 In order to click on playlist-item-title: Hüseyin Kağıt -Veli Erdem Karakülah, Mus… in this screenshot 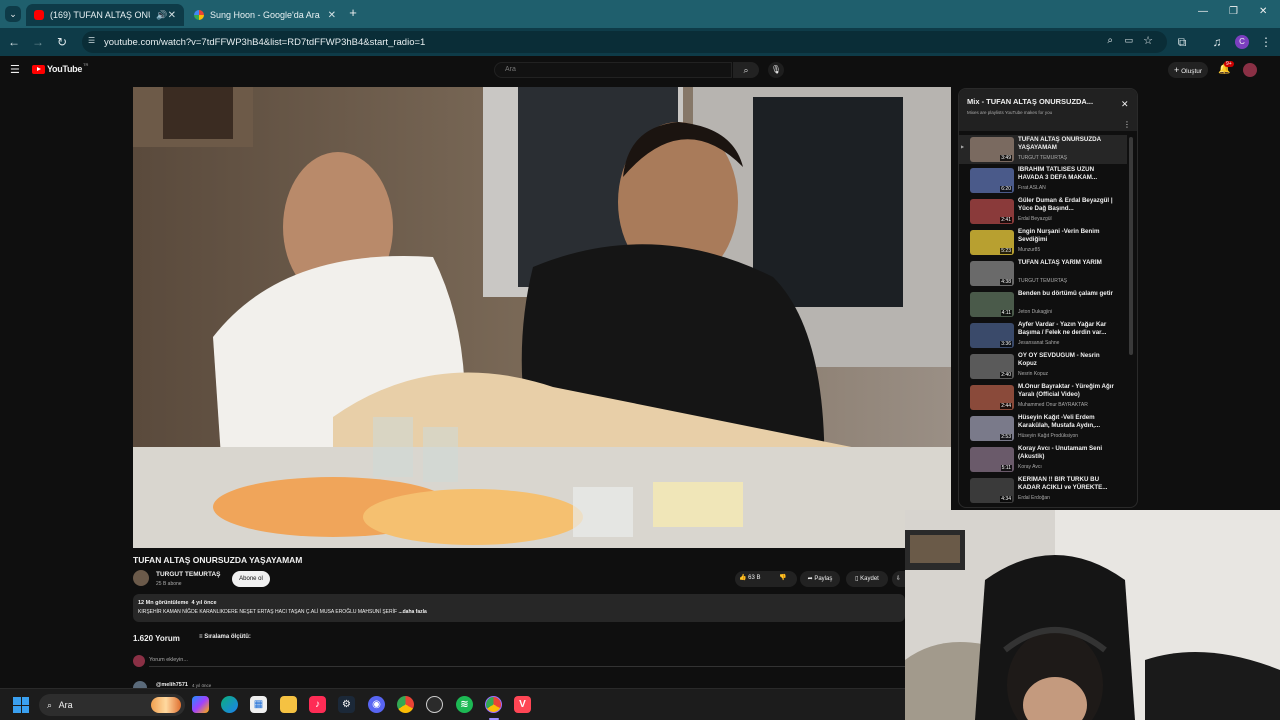, I will do `click(1059, 422)`.